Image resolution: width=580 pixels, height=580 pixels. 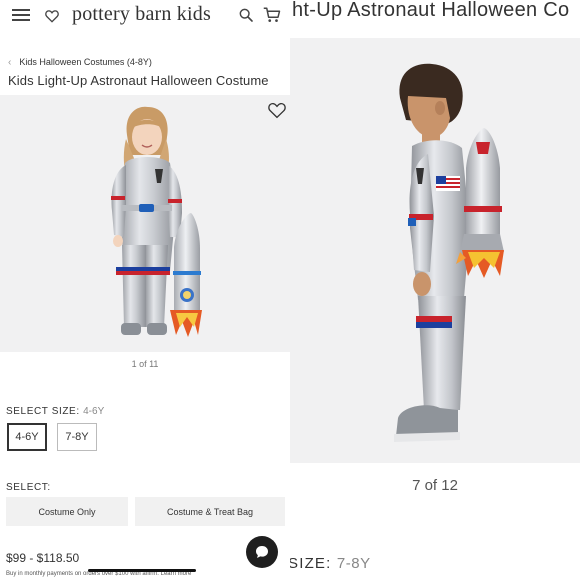 What do you see at coordinates (431, 10) in the screenshot?
I see `product-title-zoomed: ht-Up Astronaut Halloween Co` at bounding box center [431, 10].